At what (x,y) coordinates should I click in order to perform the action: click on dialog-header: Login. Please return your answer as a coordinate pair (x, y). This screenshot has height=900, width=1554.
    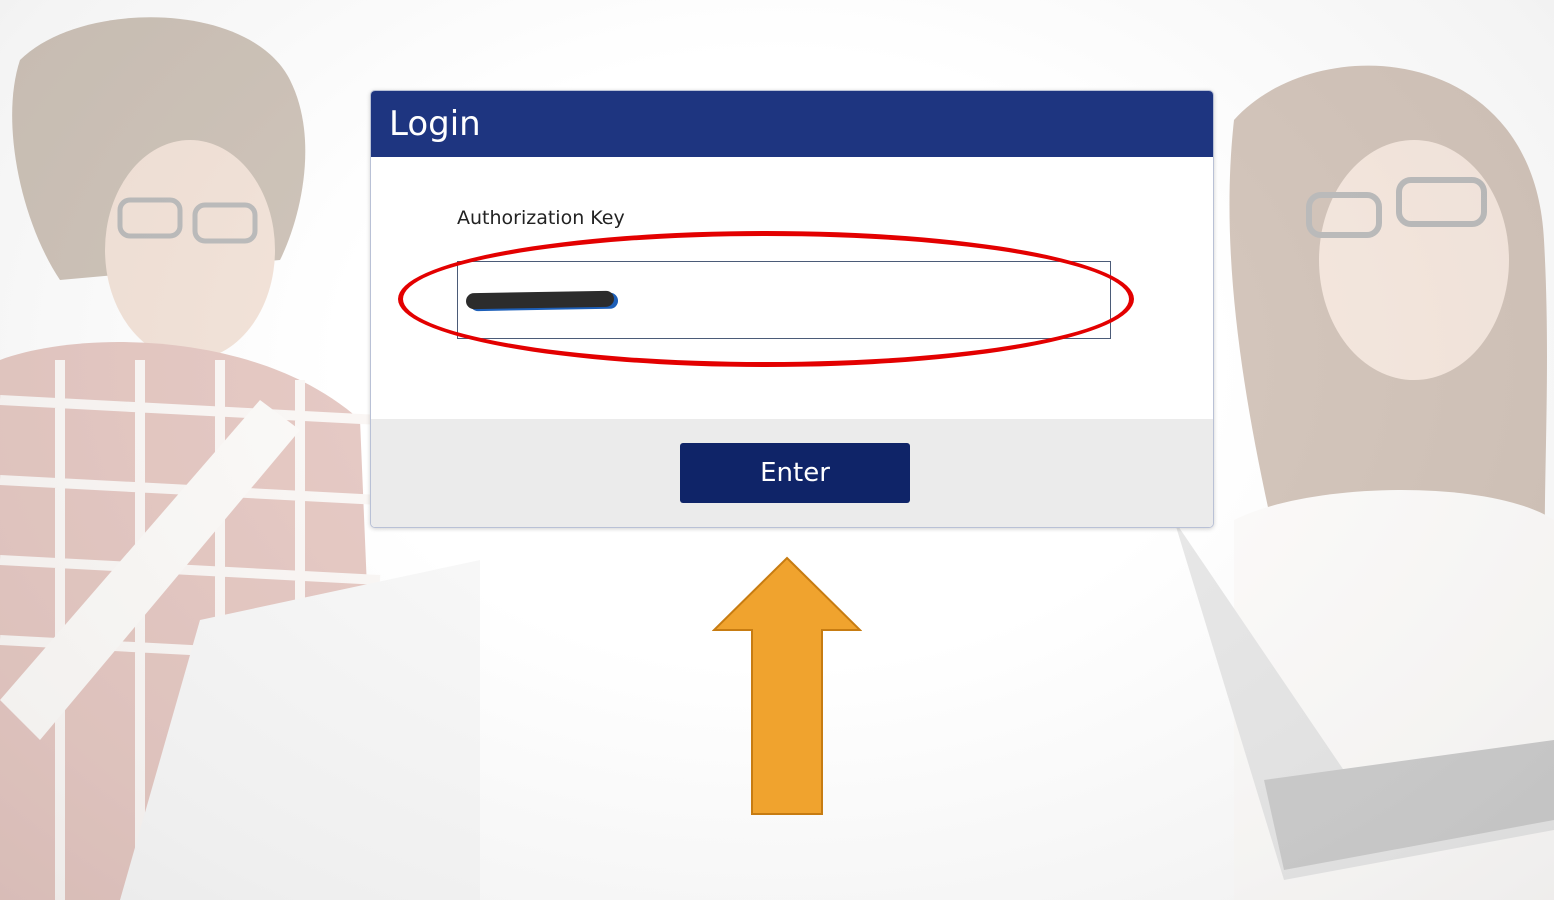
    Looking at the image, I should click on (792, 124).